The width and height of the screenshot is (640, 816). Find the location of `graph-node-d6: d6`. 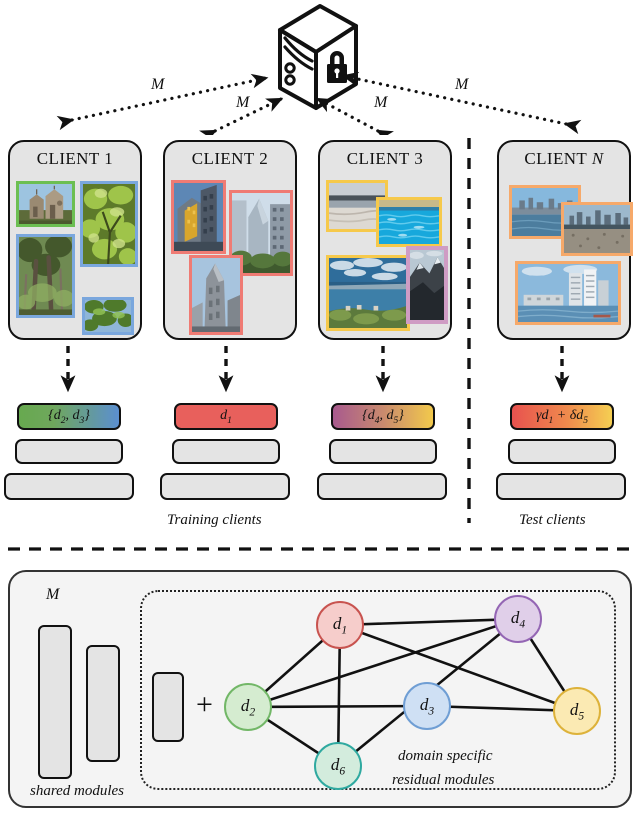

graph-node-d6: d6 is located at coordinates (338, 766).